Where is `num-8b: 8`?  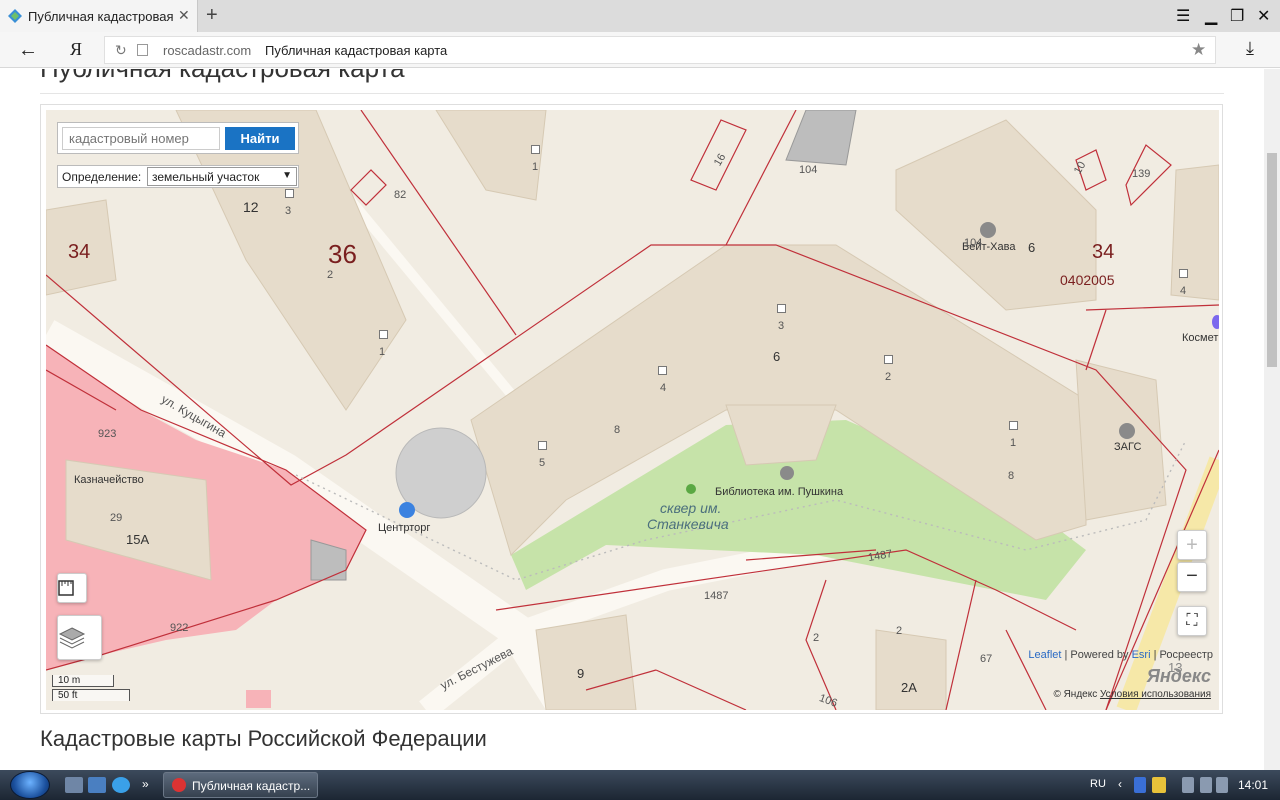
num-8b: 8 is located at coordinates (1011, 476).